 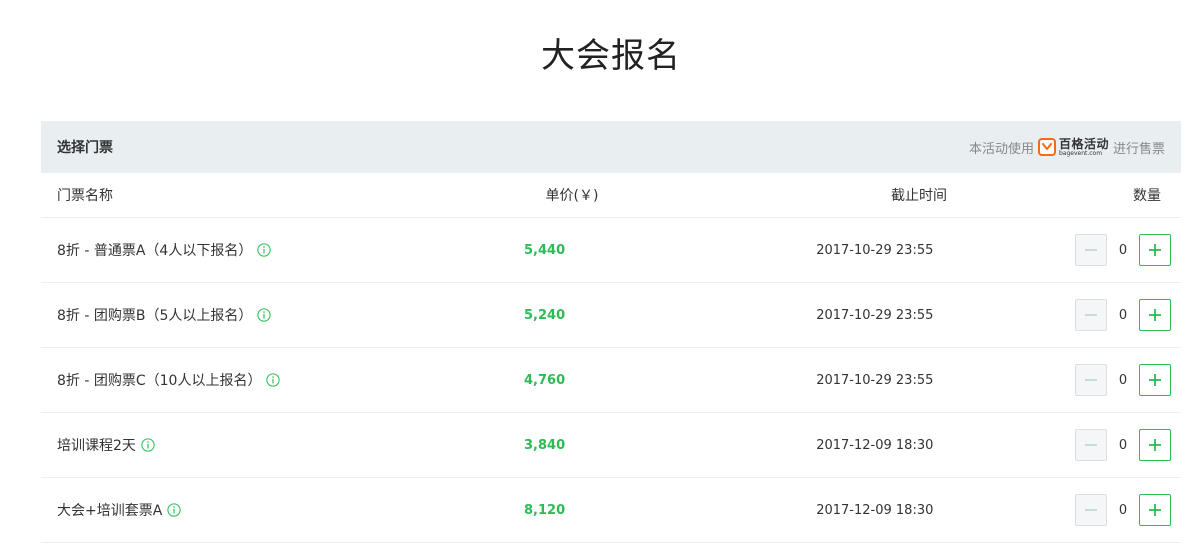 What do you see at coordinates (1001, 149) in the screenshot?
I see `powered-prefix: 本活动使用` at bounding box center [1001, 149].